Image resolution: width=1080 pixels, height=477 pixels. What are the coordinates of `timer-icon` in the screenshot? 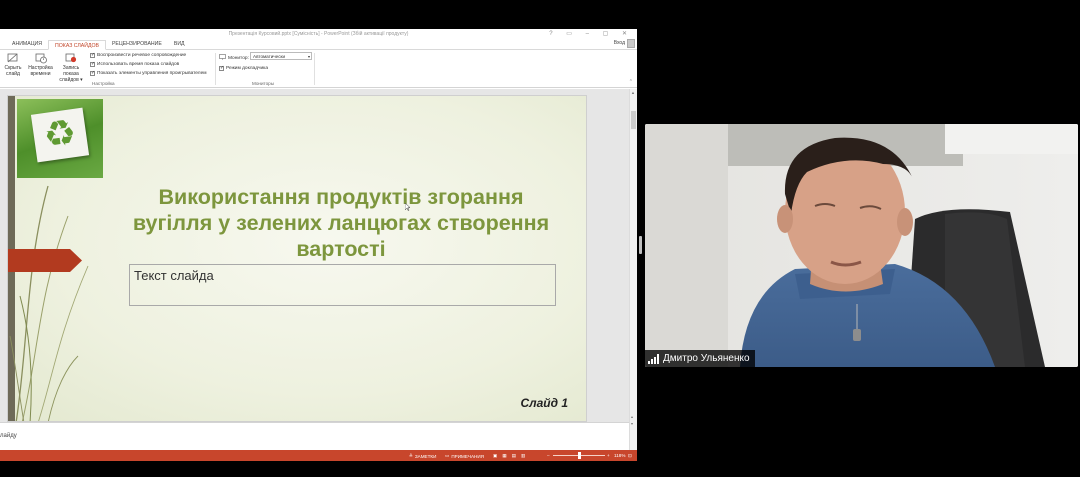 It's located at (41, 58).